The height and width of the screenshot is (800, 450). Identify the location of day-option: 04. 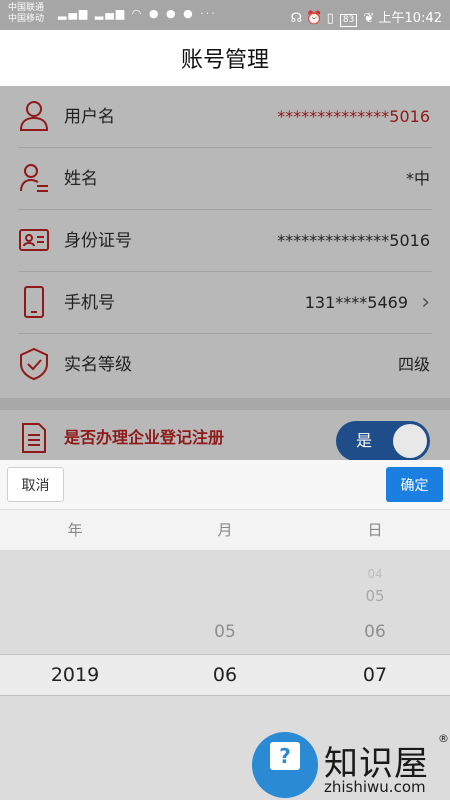
(375, 574).